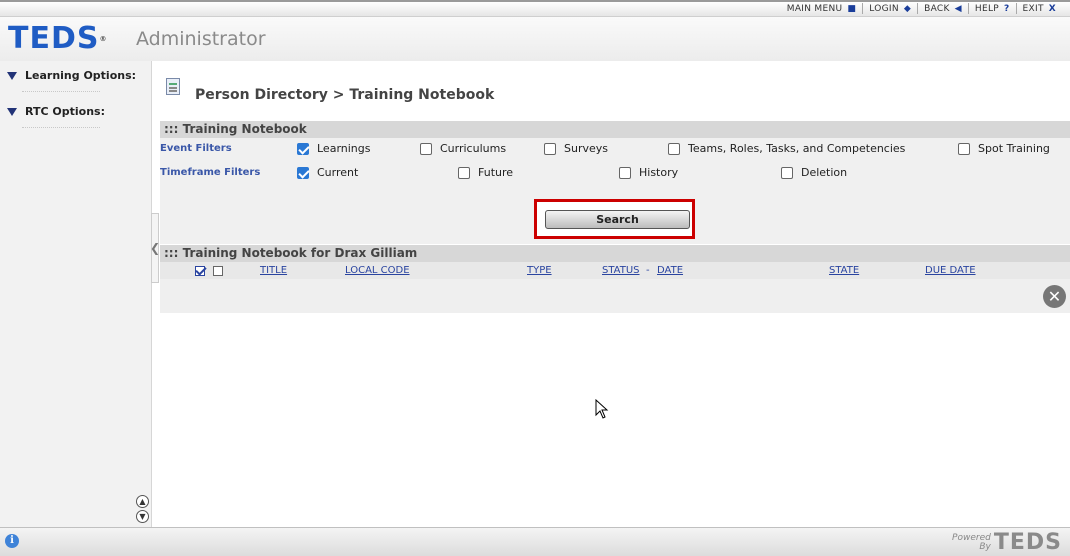  Describe the element at coordinates (670, 270) in the screenshot. I see `column-date: DATE` at that location.